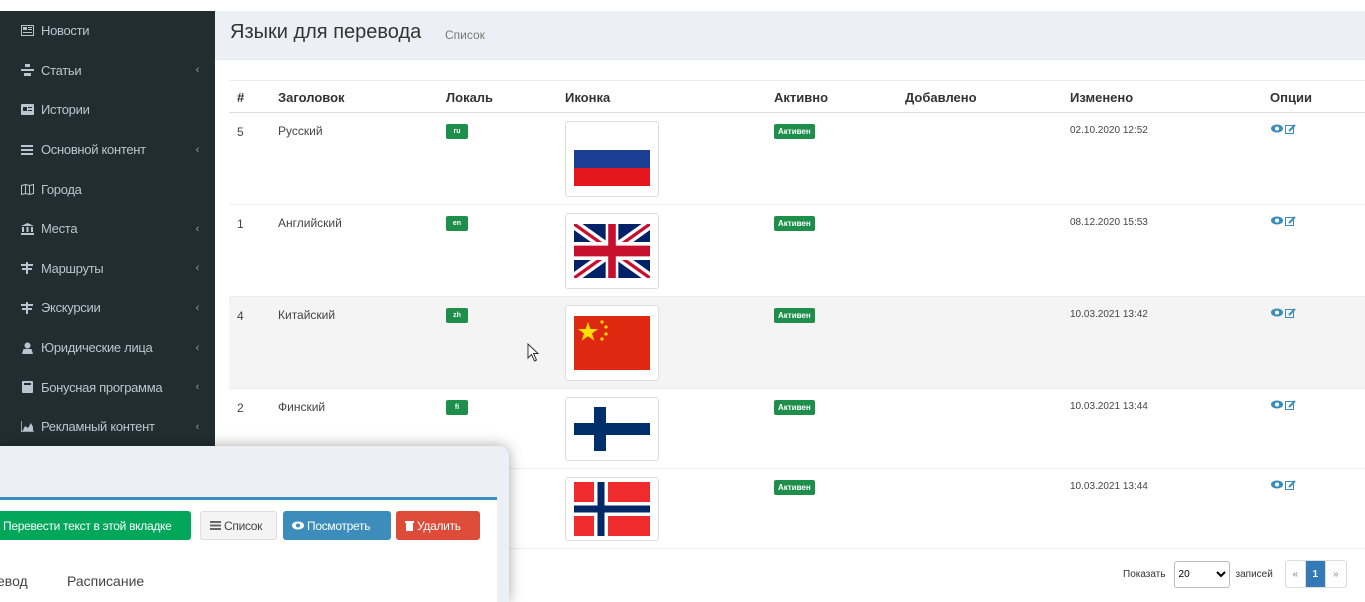  What do you see at coordinates (97, 348) in the screenshot?
I see `sidebar-item-label: Юридические лица` at bounding box center [97, 348].